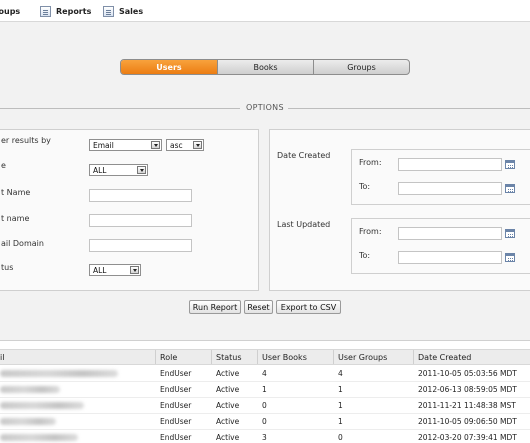 The image size is (530, 443). What do you see at coordinates (215, 307) in the screenshot?
I see `run-report-button: Run Report` at bounding box center [215, 307].